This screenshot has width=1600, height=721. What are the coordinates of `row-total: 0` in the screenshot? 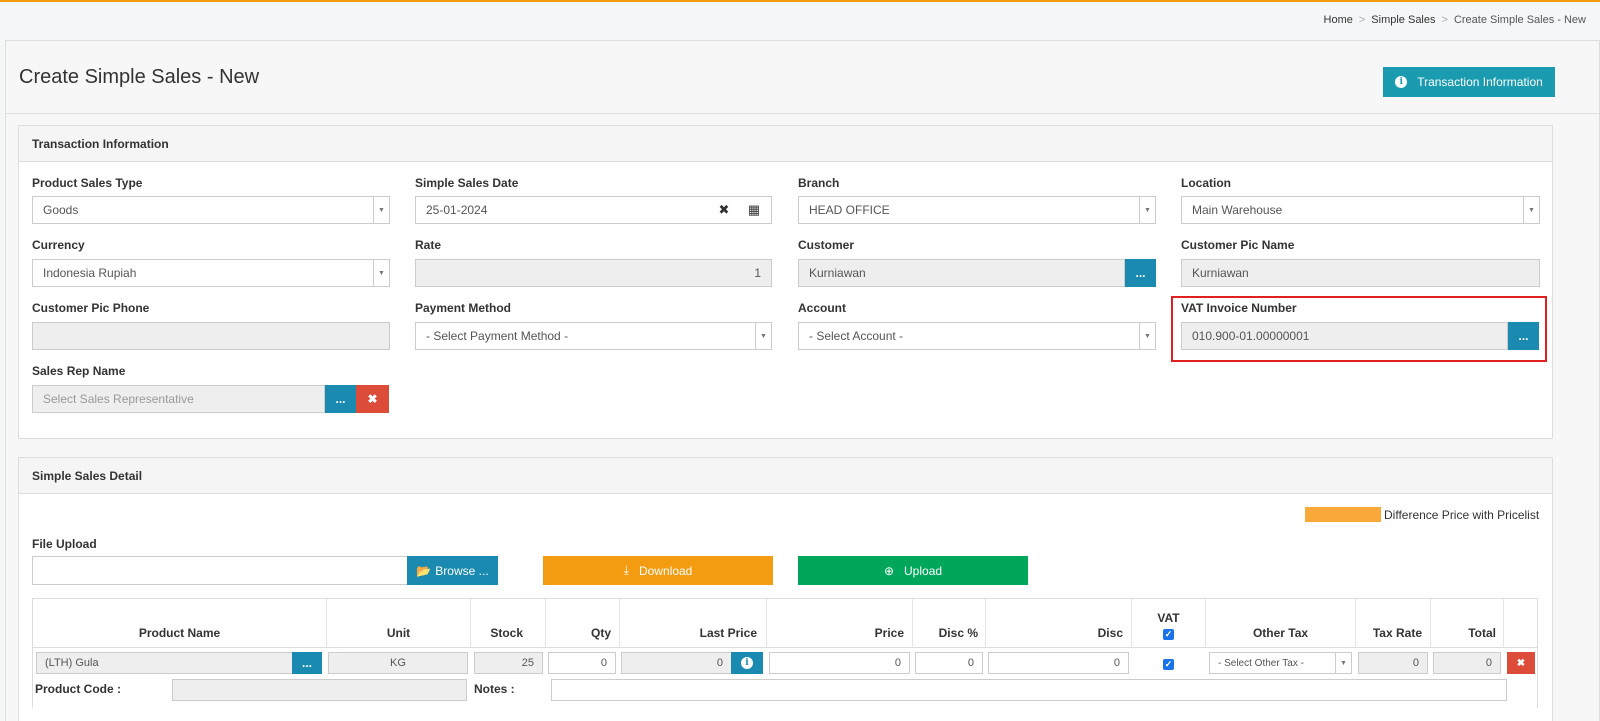 It's located at (1467, 663).